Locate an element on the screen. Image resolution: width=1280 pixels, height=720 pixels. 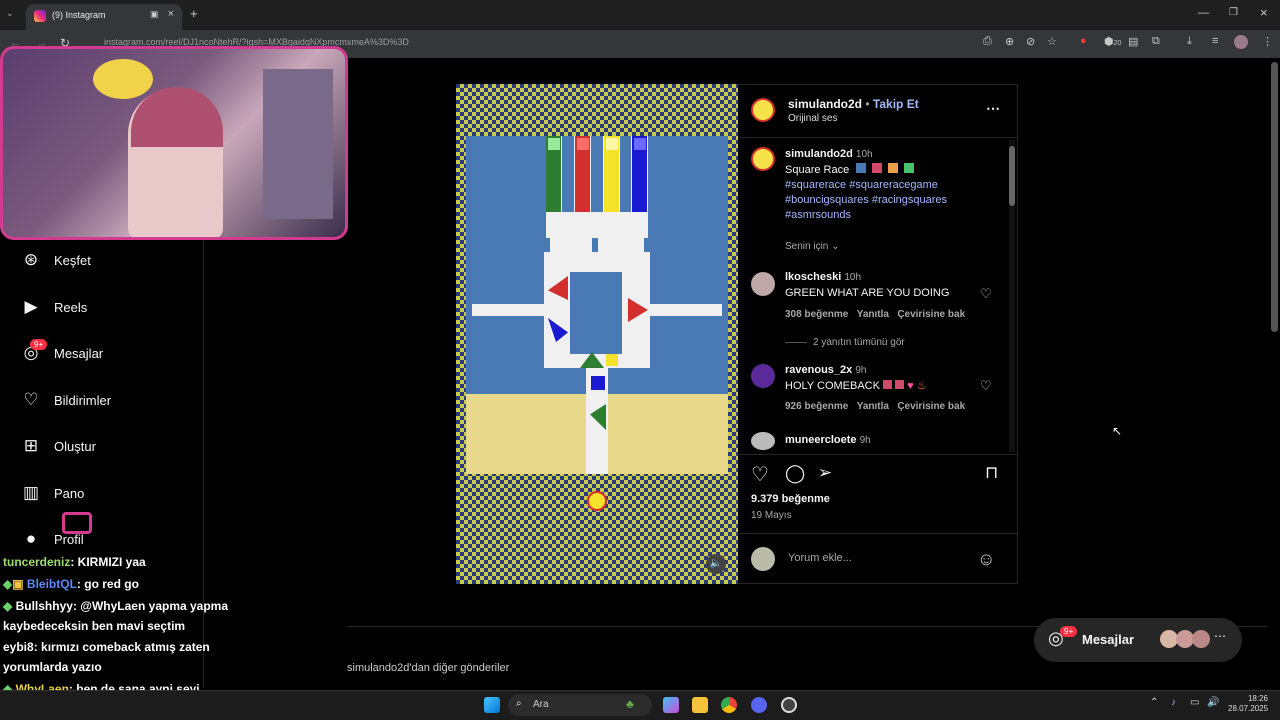
caption-username: simulando2d is located at coordinates (819, 154).